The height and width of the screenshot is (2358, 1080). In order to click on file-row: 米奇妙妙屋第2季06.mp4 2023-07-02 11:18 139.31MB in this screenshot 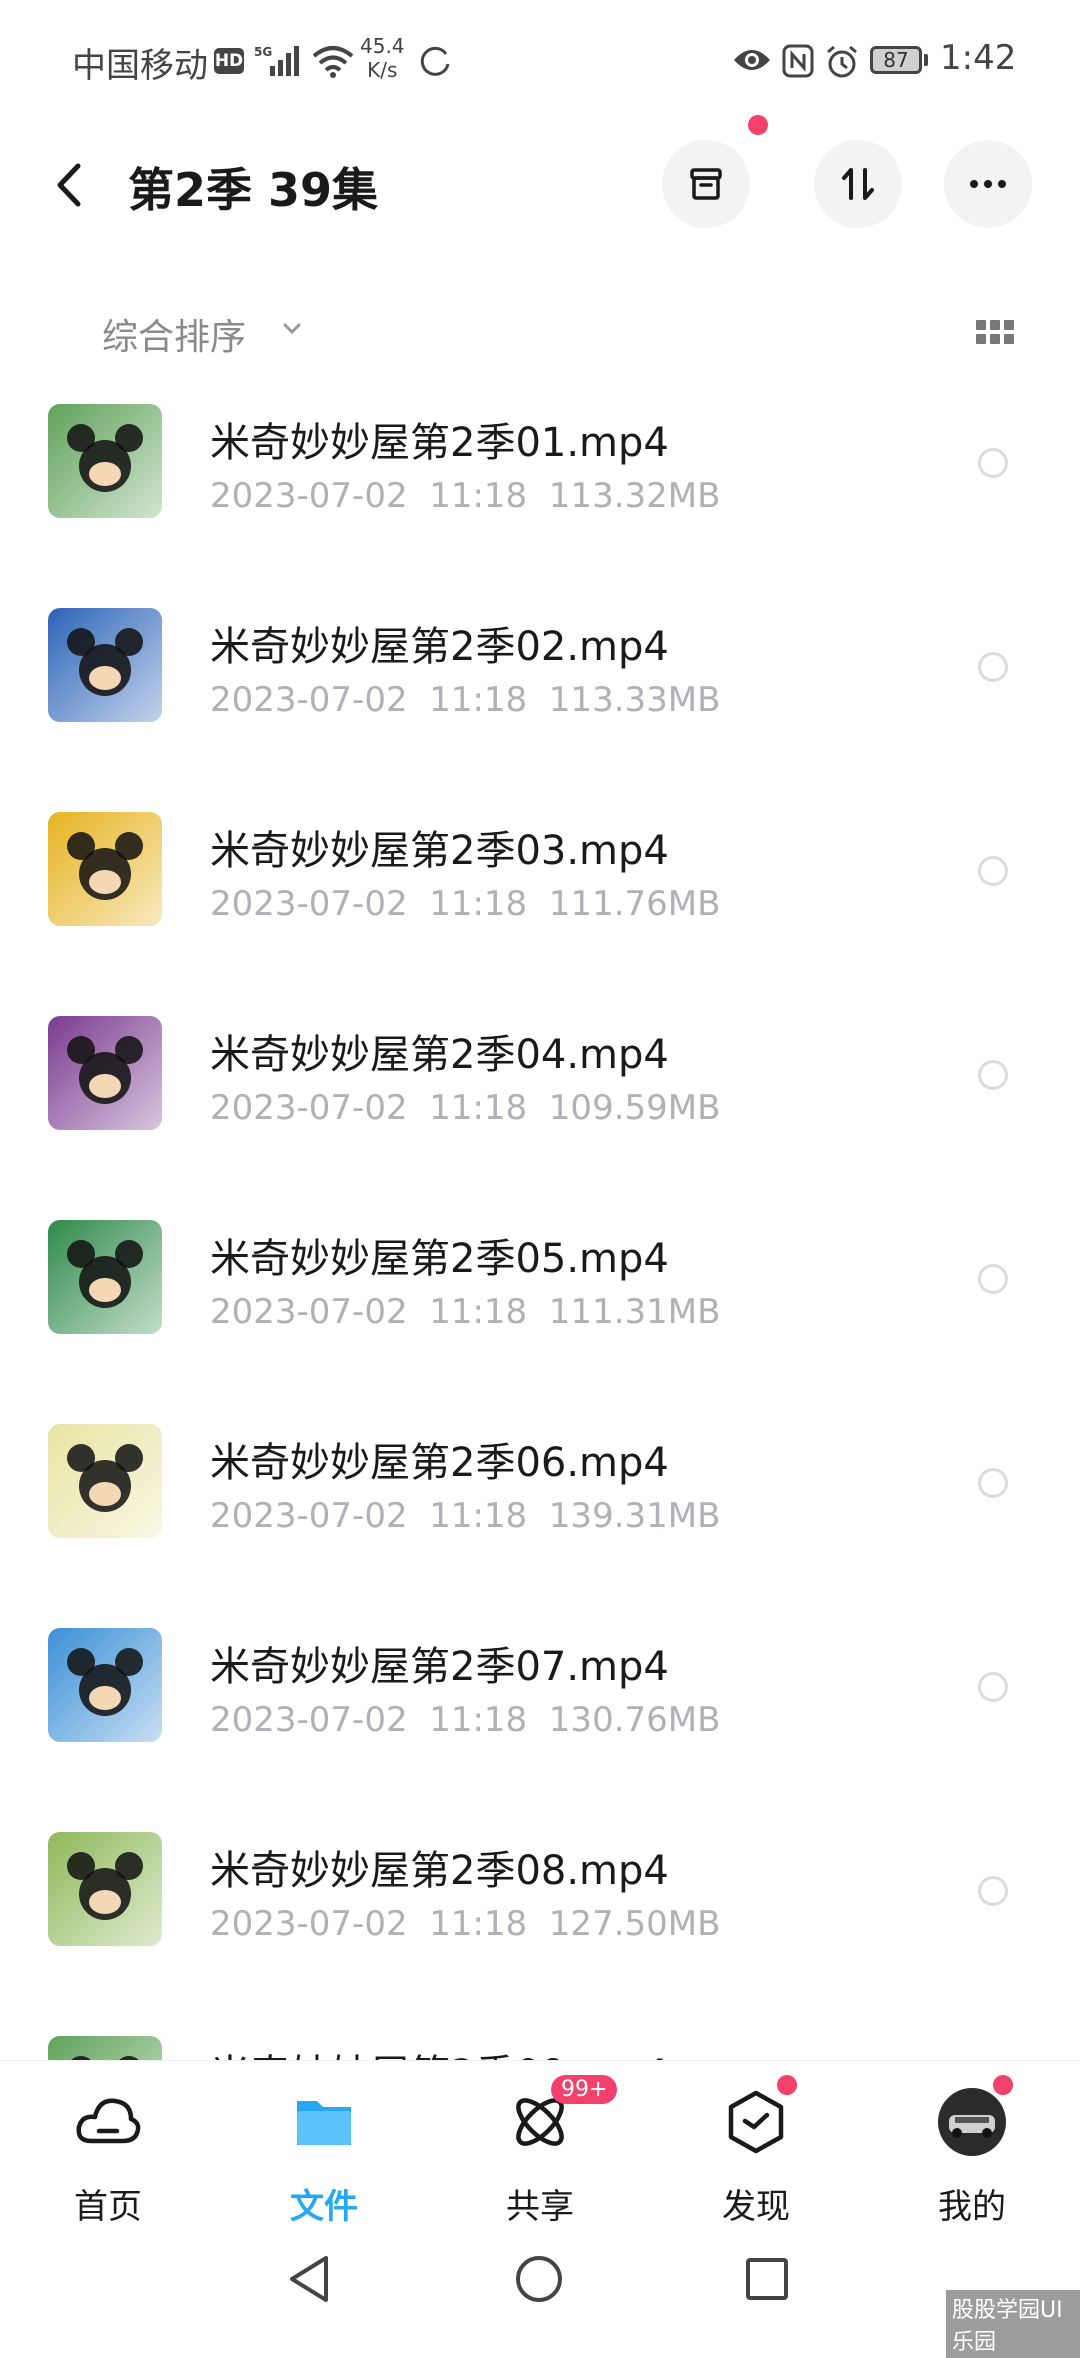, I will do `click(540, 1502)`.